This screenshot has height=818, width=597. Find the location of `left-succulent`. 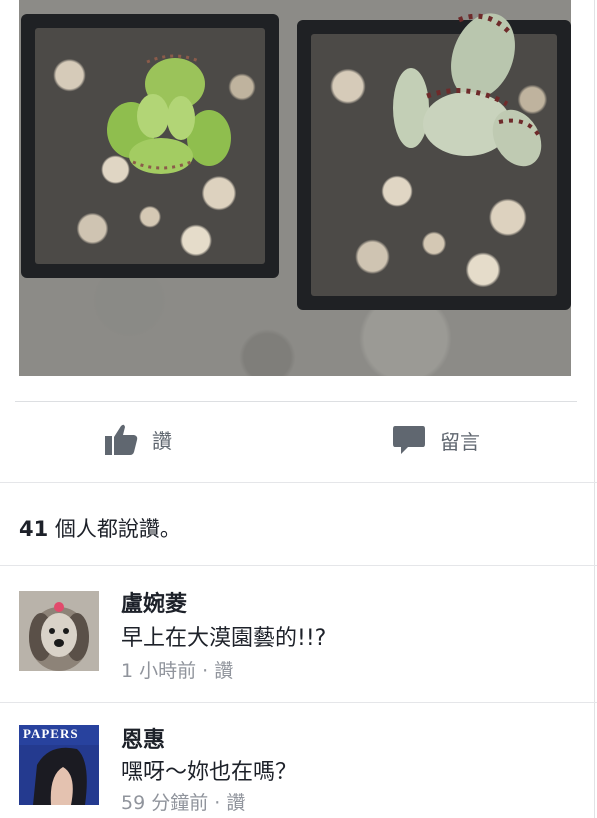

left-succulent is located at coordinates (169, 114).